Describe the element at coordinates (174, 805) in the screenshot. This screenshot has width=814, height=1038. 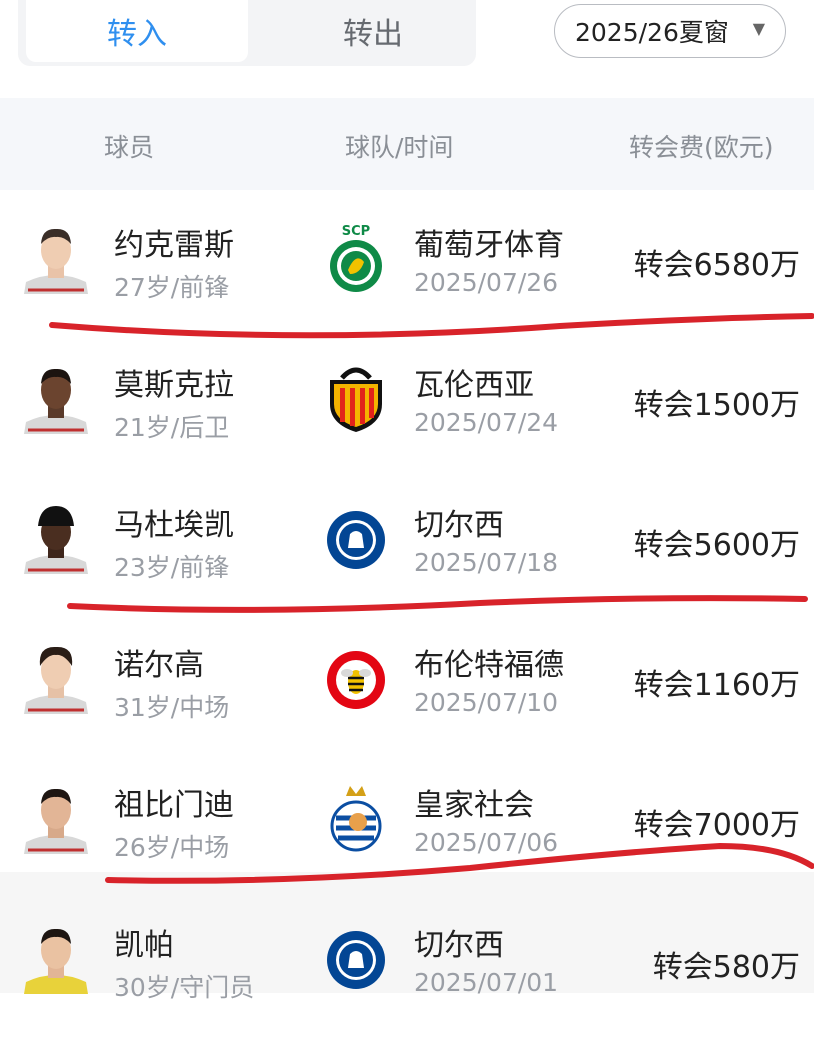
I see `player-name: 祖比门迪` at that location.